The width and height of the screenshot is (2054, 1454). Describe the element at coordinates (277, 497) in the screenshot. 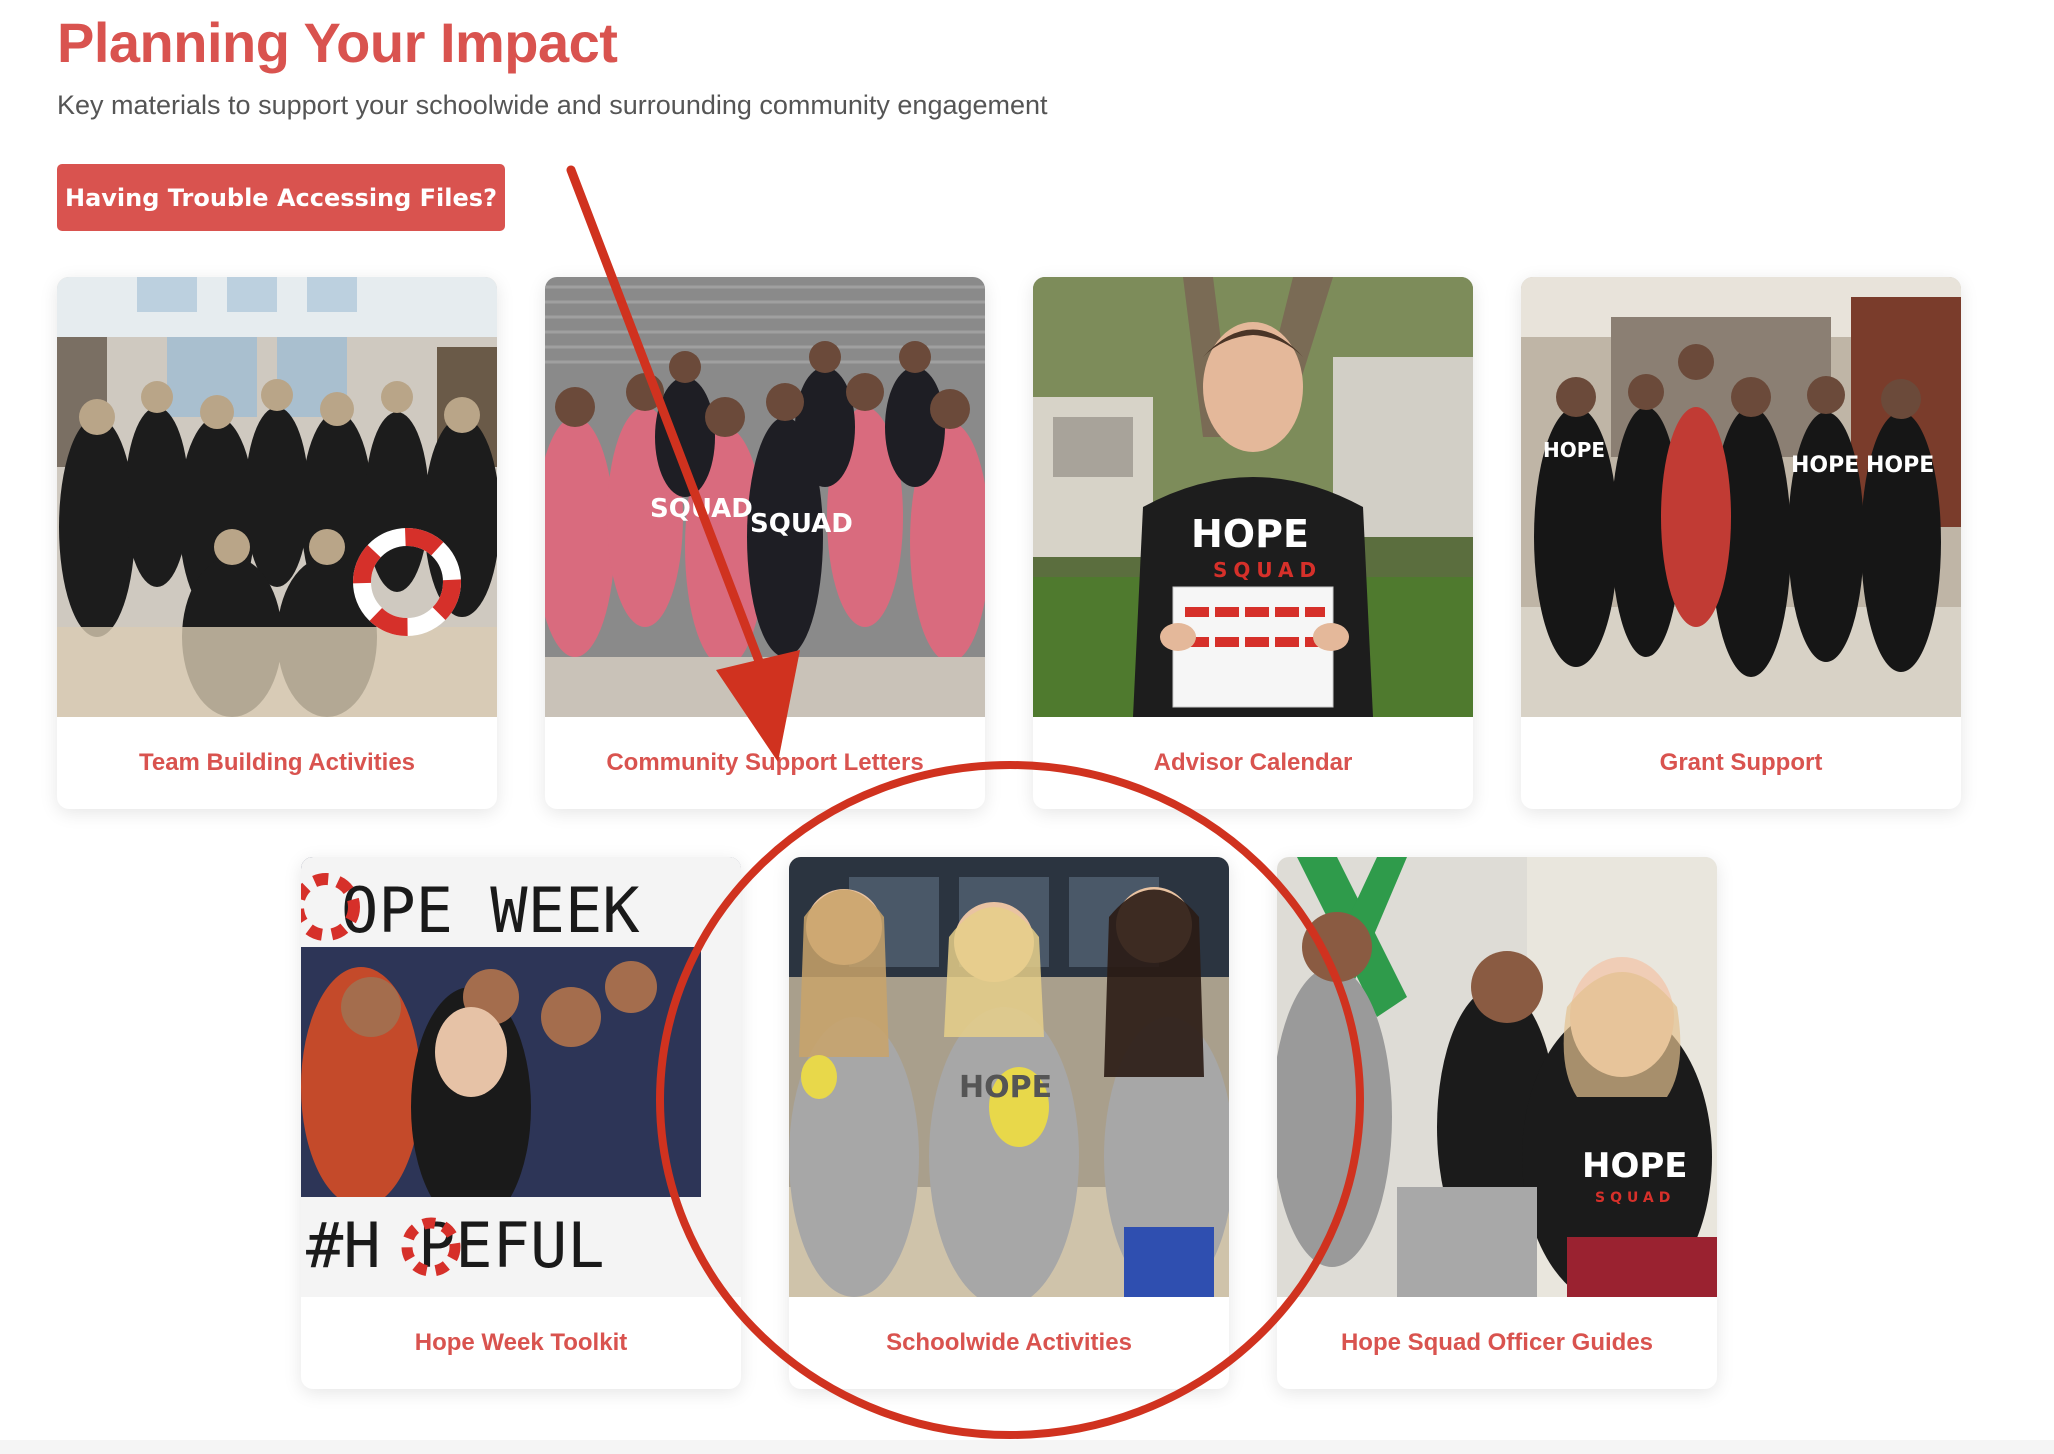

I see `team-building-photo` at that location.